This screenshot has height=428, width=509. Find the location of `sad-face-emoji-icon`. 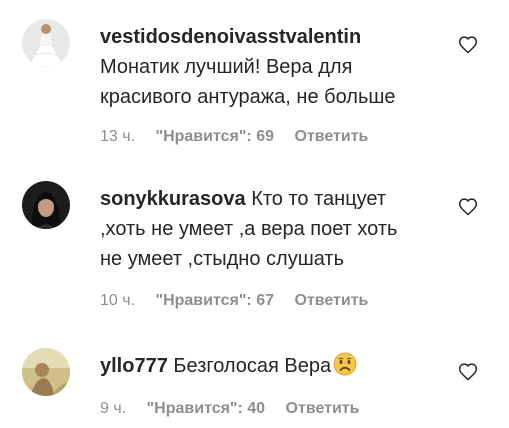

sad-face-emoji-icon is located at coordinates (345, 364).